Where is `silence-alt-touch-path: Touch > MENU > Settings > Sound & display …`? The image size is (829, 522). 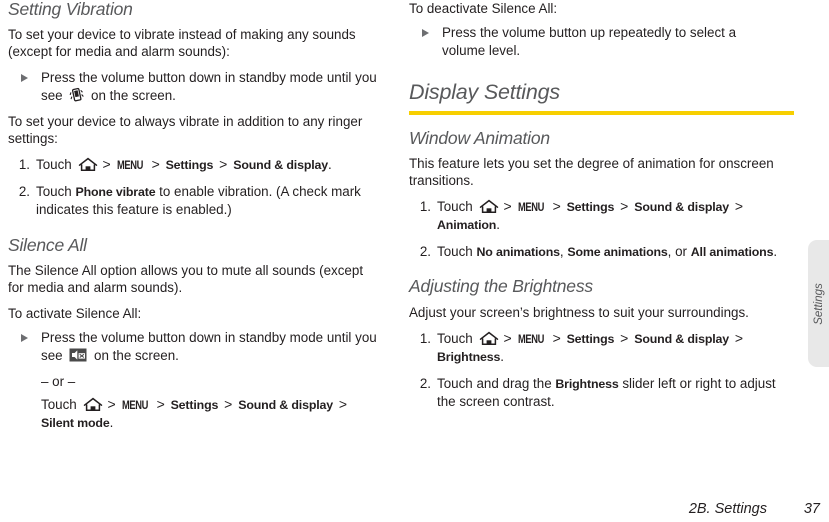
silence-alt-touch-path: Touch > MENU > Settings > Sound & display … is located at coordinates (194, 414).